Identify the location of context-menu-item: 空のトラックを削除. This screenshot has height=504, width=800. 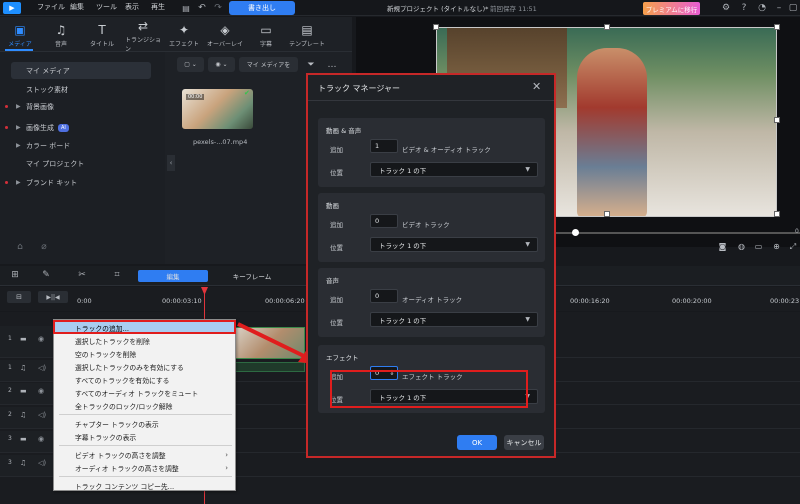
(144, 353).